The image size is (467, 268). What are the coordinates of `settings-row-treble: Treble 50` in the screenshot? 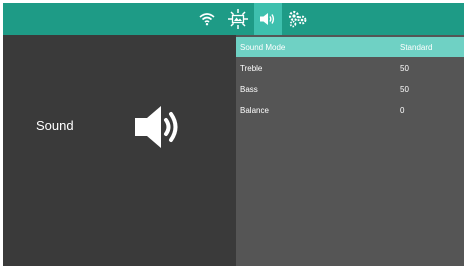 It's located at (350, 68).